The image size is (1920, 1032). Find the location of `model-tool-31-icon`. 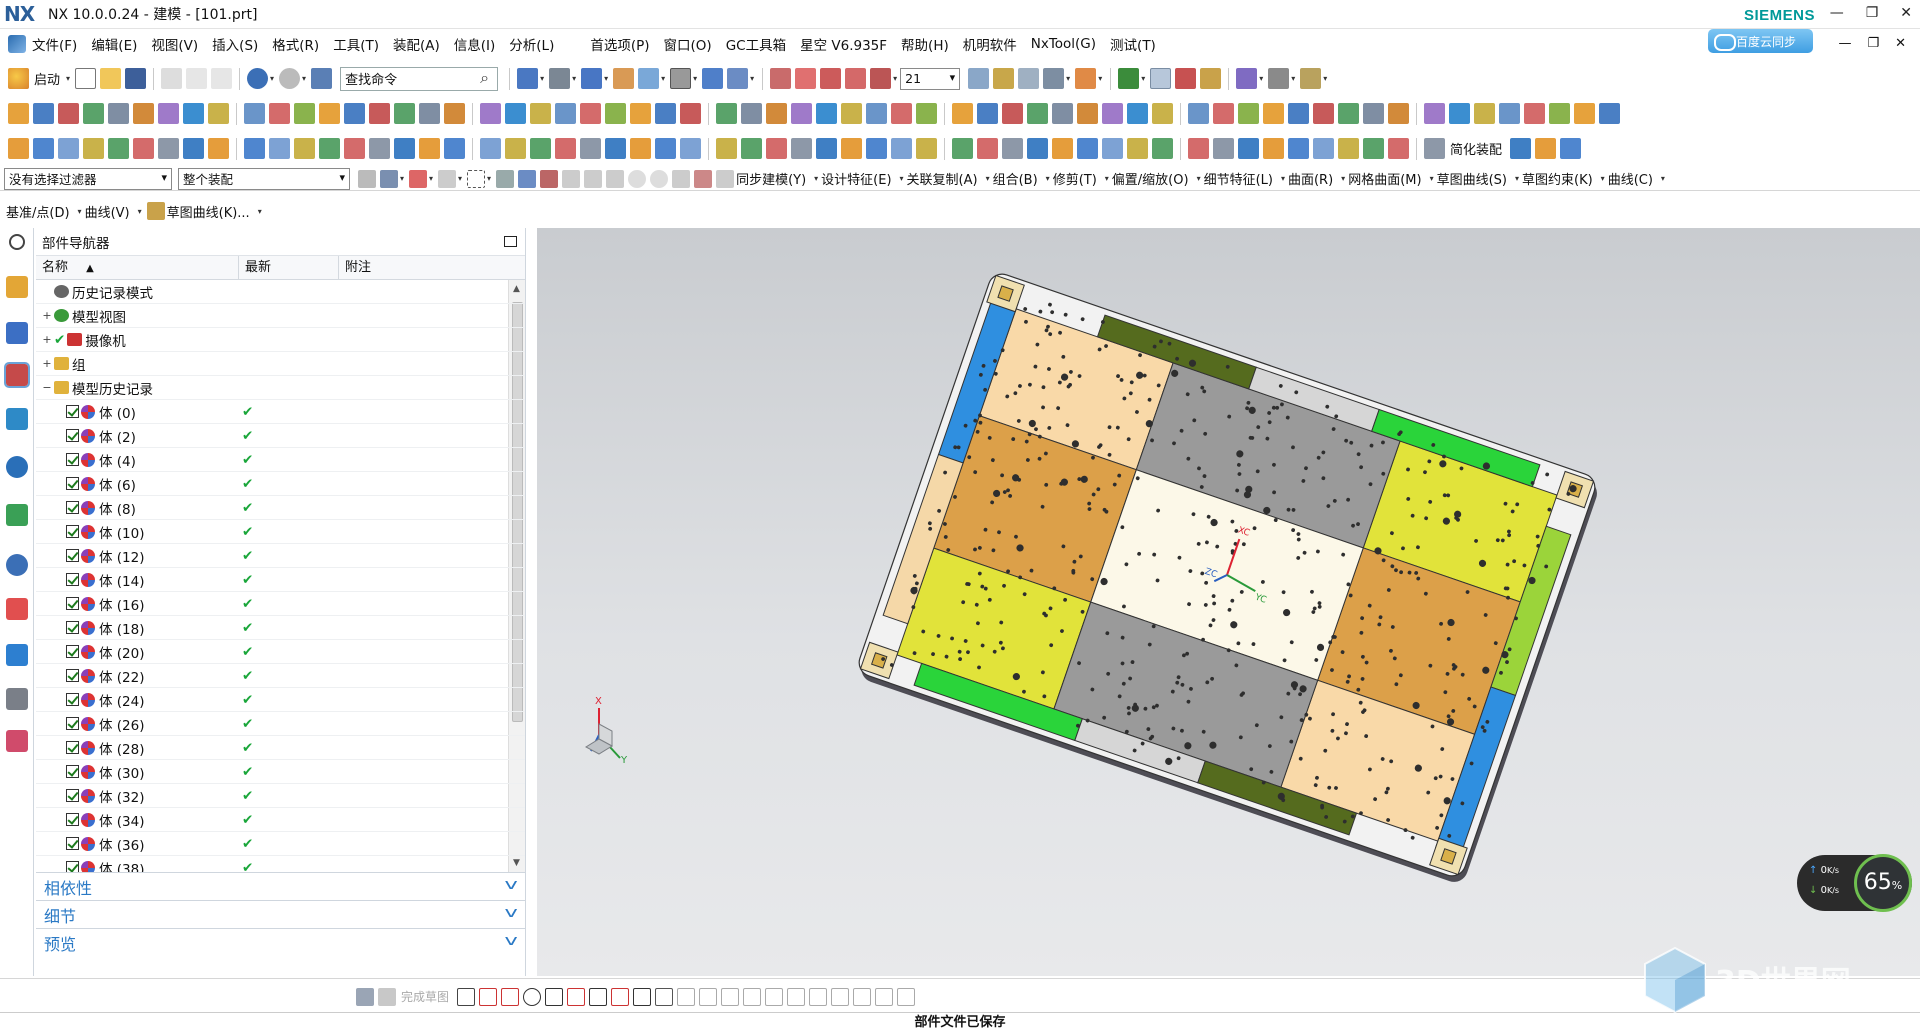

model-tool-31-icon is located at coordinates (801, 148).